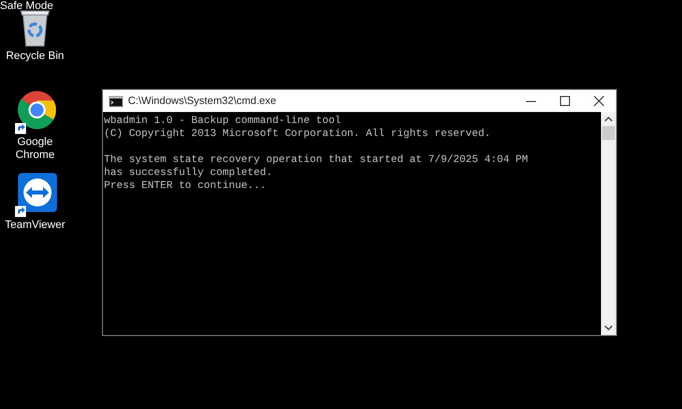 The width and height of the screenshot is (682, 409). What do you see at coordinates (203, 101) in the screenshot?
I see `window-title: C:\Windows\System32\cmd.exe` at bounding box center [203, 101].